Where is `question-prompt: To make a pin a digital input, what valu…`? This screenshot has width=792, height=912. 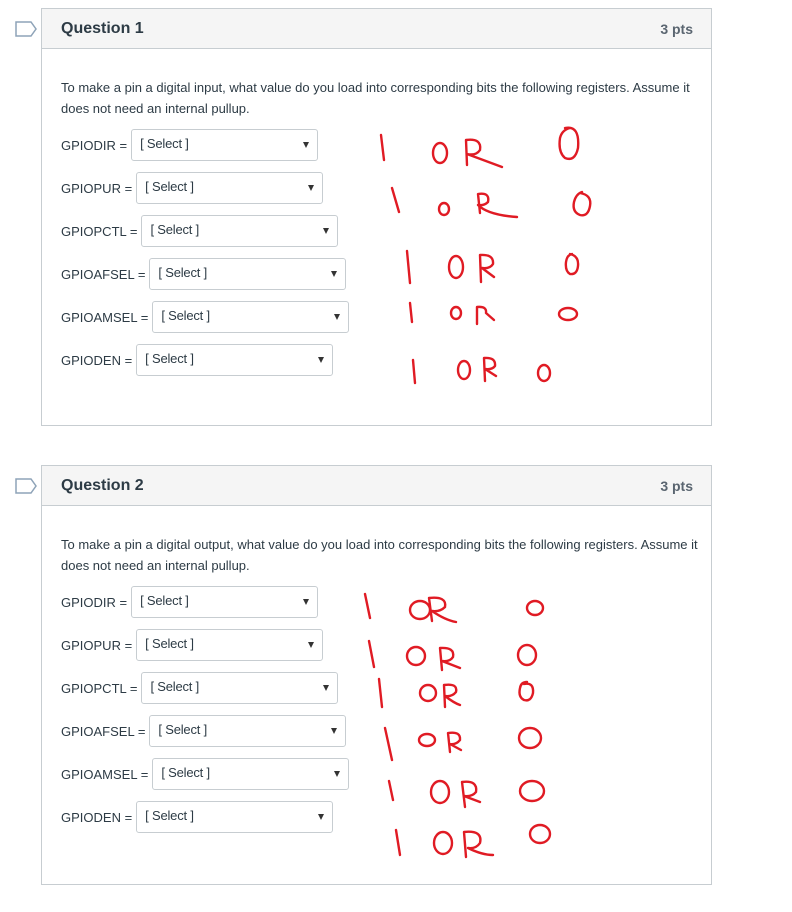
question-prompt: To make a pin a digital input, what valu… is located at coordinates (375, 98).